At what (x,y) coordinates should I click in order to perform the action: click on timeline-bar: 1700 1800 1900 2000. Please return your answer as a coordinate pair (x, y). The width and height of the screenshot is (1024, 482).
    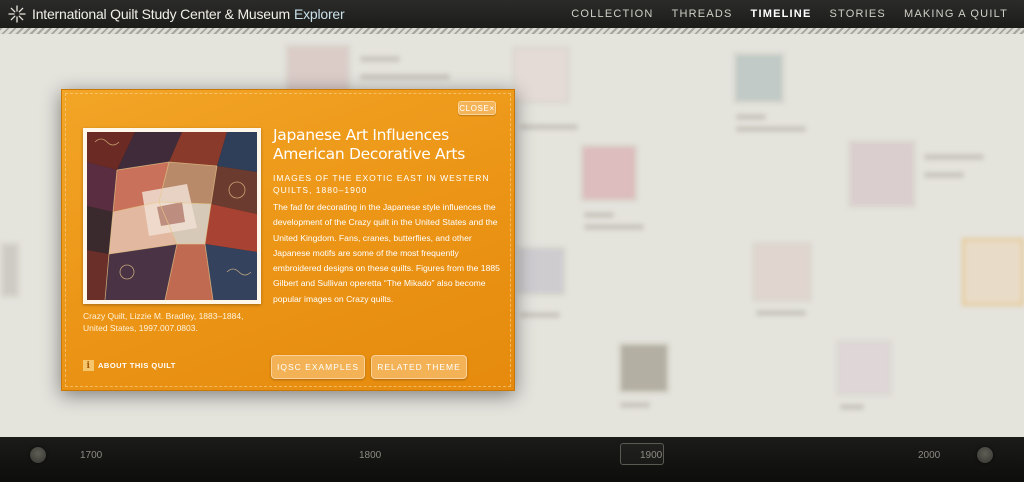
    Looking at the image, I should click on (512, 459).